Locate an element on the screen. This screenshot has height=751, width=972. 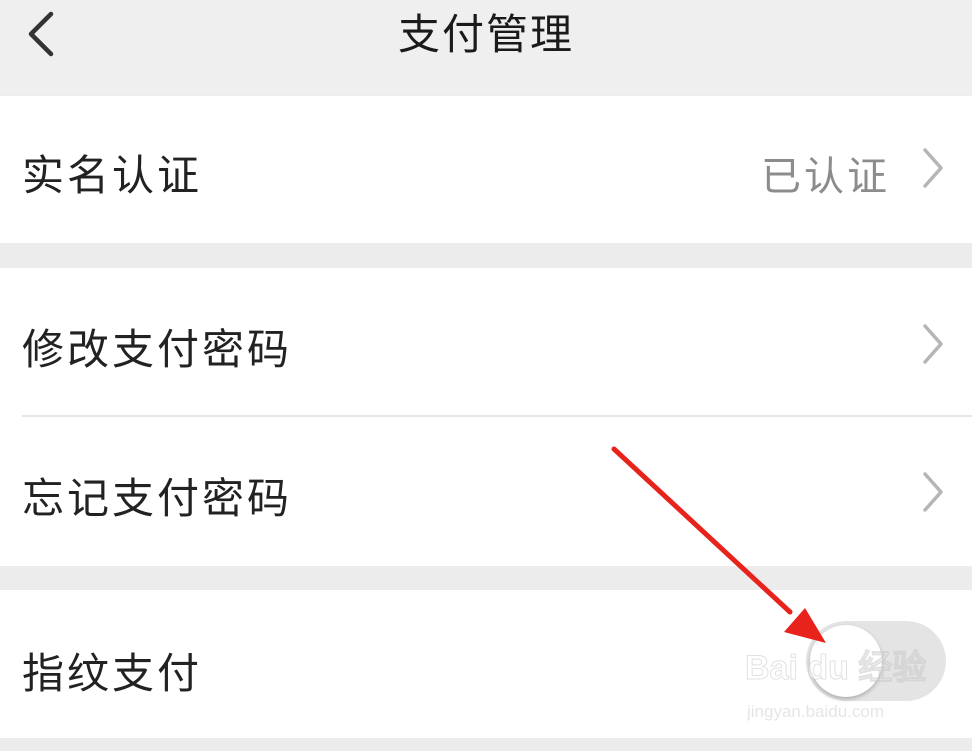
row-label: 指纹支付 is located at coordinates (112, 673).